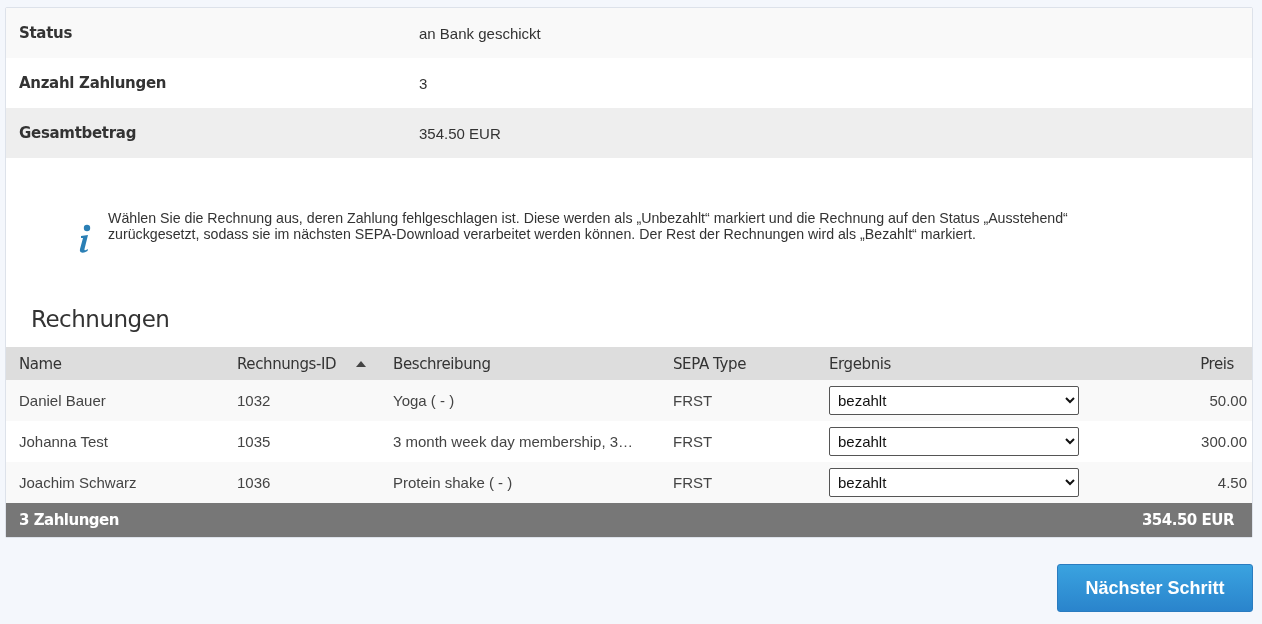  Describe the element at coordinates (78, 482) in the screenshot. I see `table-cell: Joachim Schwarz` at that location.